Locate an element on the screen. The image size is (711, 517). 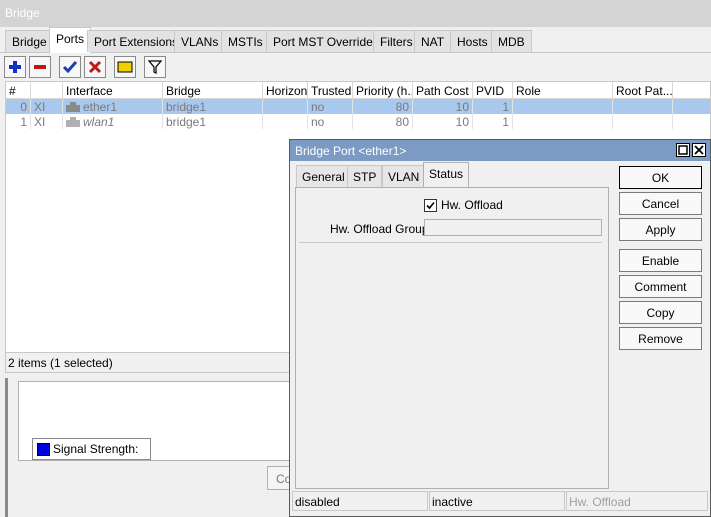
maximize-button is located at coordinates (683, 150).